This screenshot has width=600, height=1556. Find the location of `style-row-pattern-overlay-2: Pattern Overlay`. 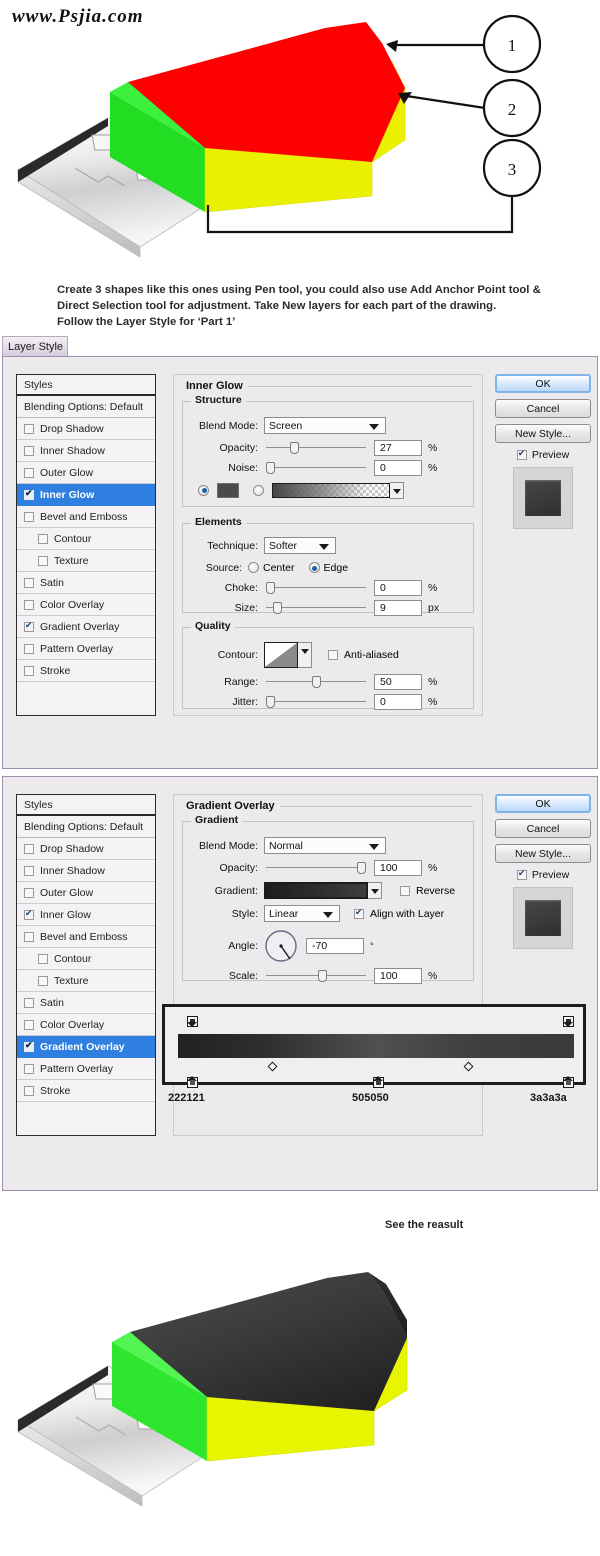

style-row-pattern-overlay-2: Pattern Overlay is located at coordinates (86, 1069).